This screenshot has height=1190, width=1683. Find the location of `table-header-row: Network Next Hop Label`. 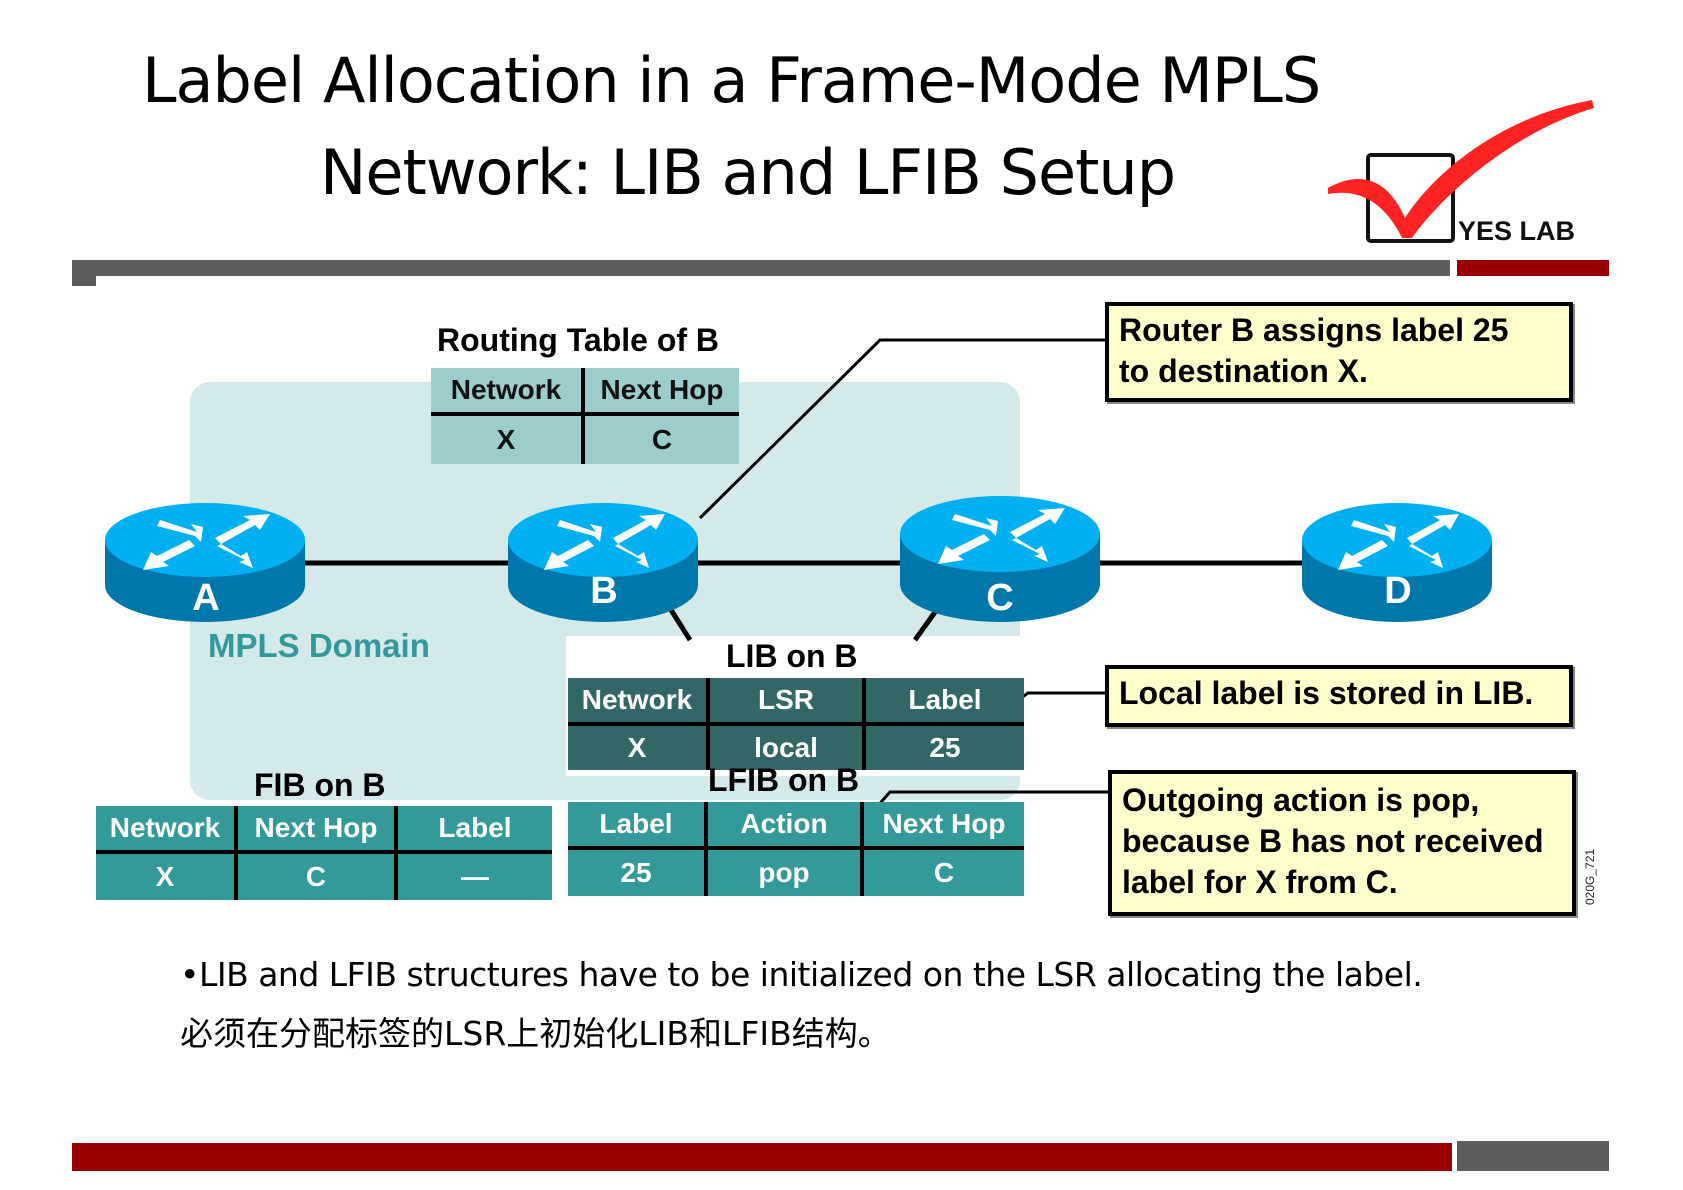

table-header-row: Network Next Hop Label is located at coordinates (324, 830).